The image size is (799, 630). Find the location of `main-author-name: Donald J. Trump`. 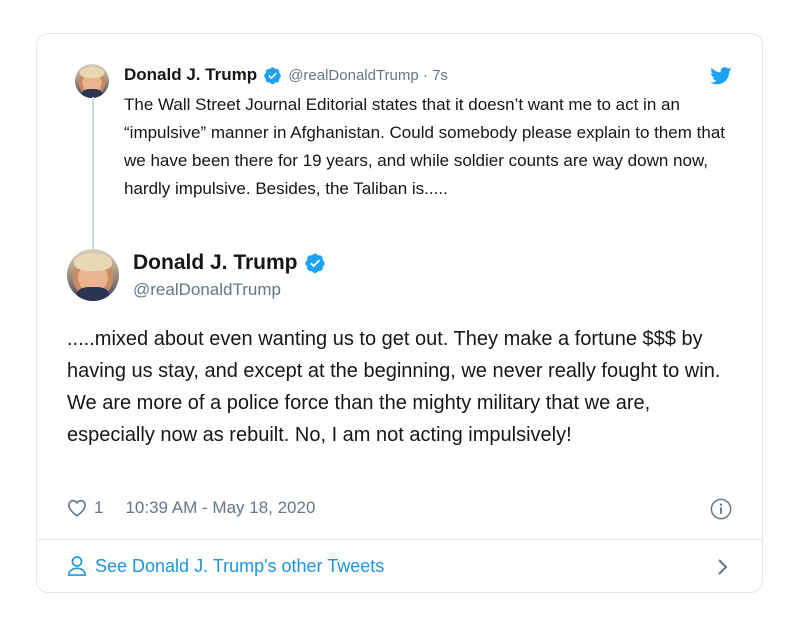

main-author-name: Donald J. Trump is located at coordinates (215, 263).